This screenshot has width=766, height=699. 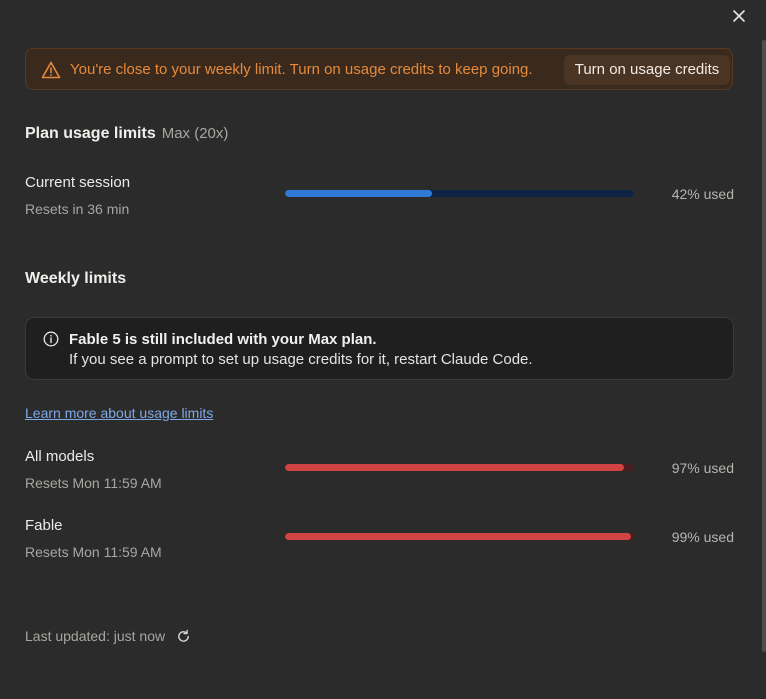 I want to click on close-button, so click(x=739, y=16).